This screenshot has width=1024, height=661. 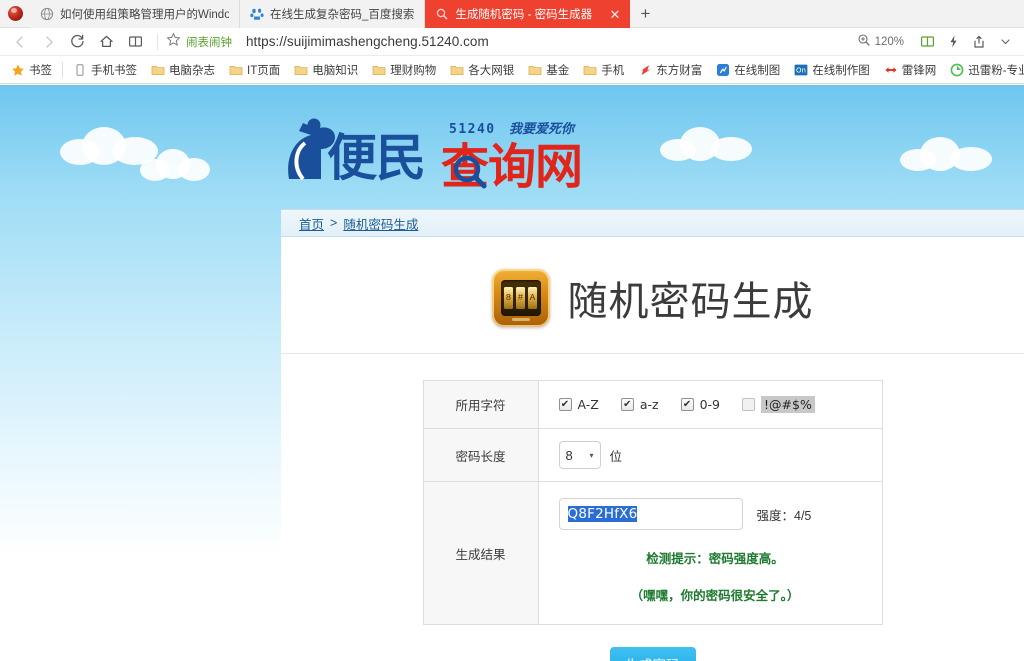 I want to click on star-icon, so click(x=18, y=70).